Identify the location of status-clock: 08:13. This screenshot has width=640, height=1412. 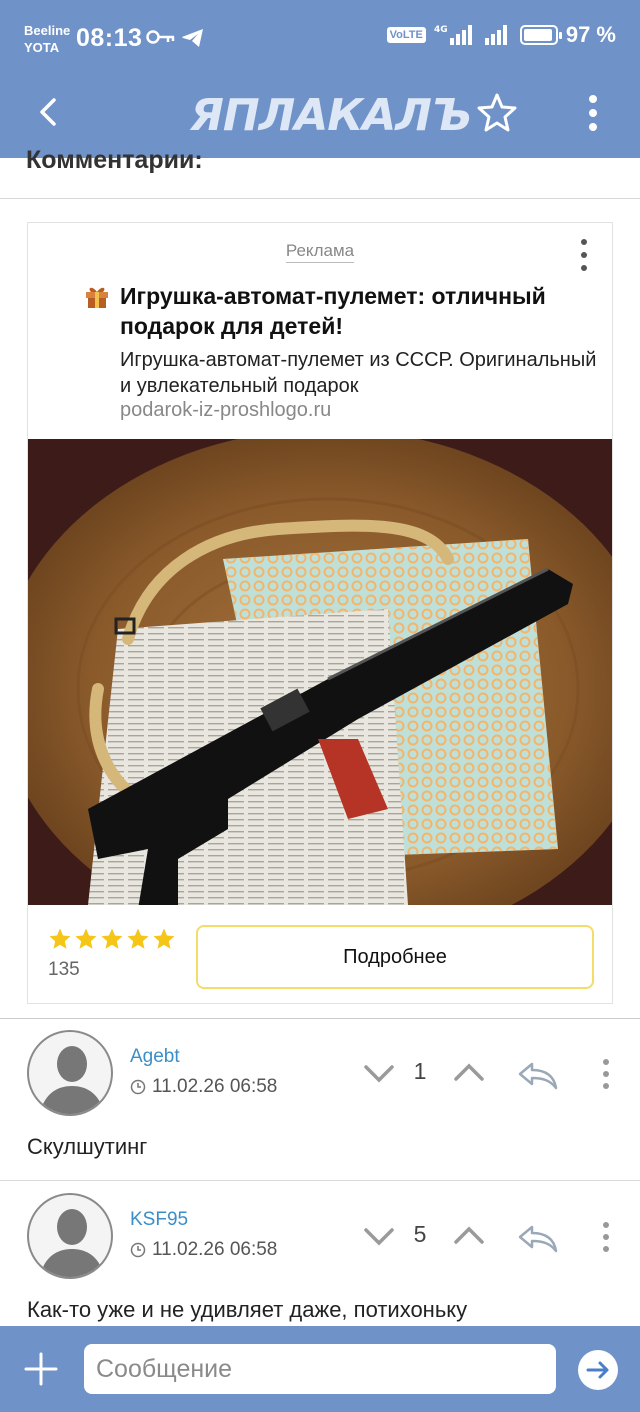
(109, 38).